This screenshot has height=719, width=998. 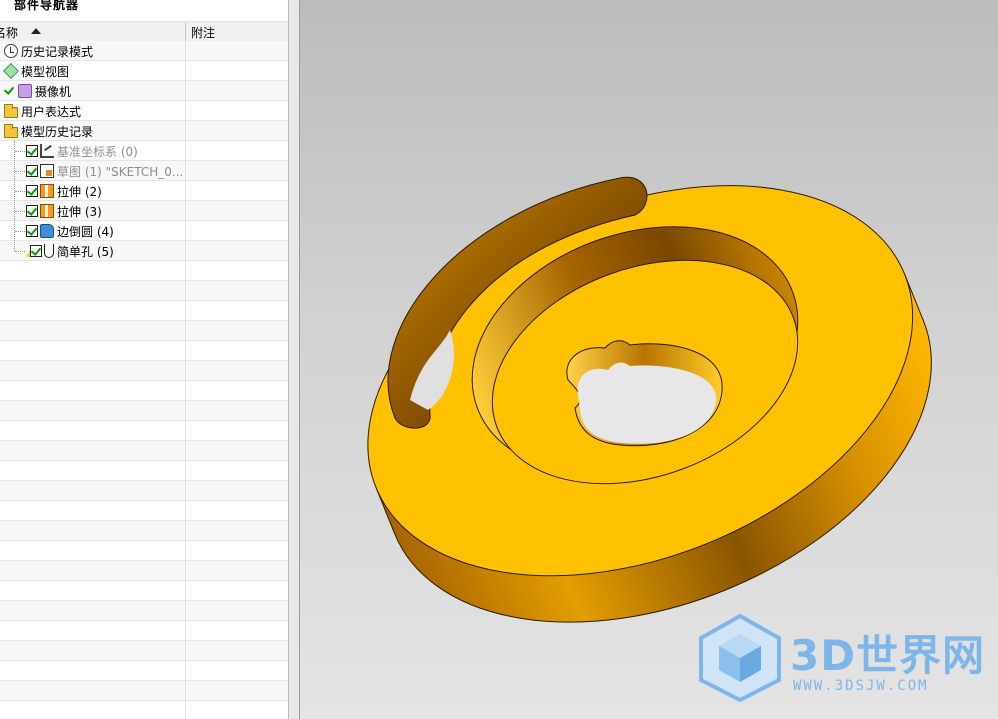 What do you see at coordinates (47, 231) in the screenshot?
I see `blend-icon` at bounding box center [47, 231].